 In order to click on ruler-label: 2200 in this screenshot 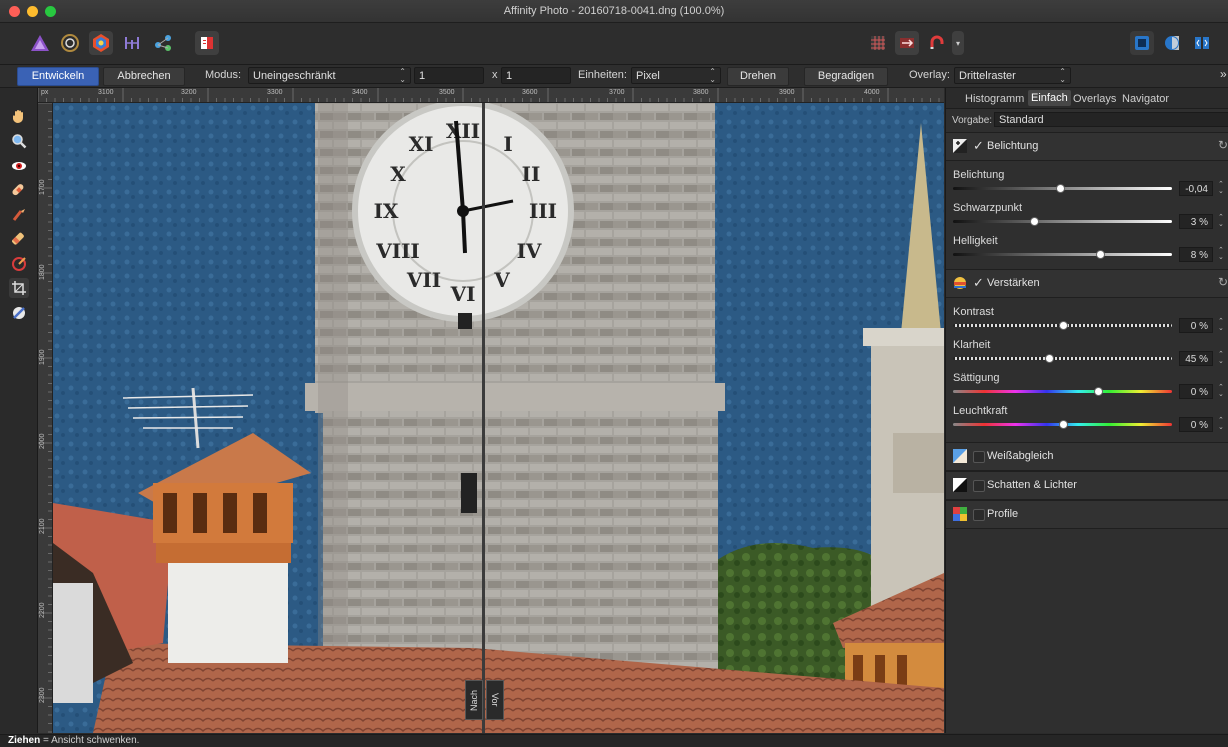, I will do `click(42, 610)`.